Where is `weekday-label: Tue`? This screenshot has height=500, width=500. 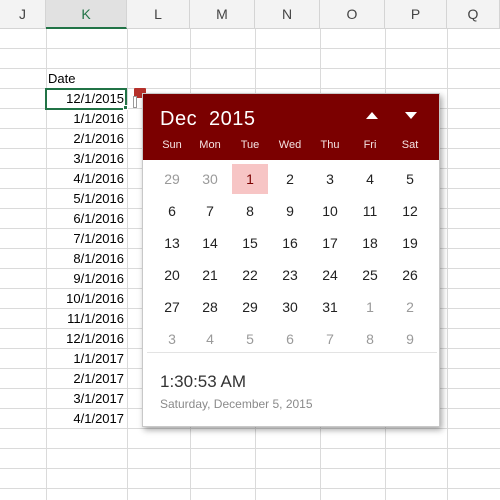
weekday-label: Tue is located at coordinates (250, 145).